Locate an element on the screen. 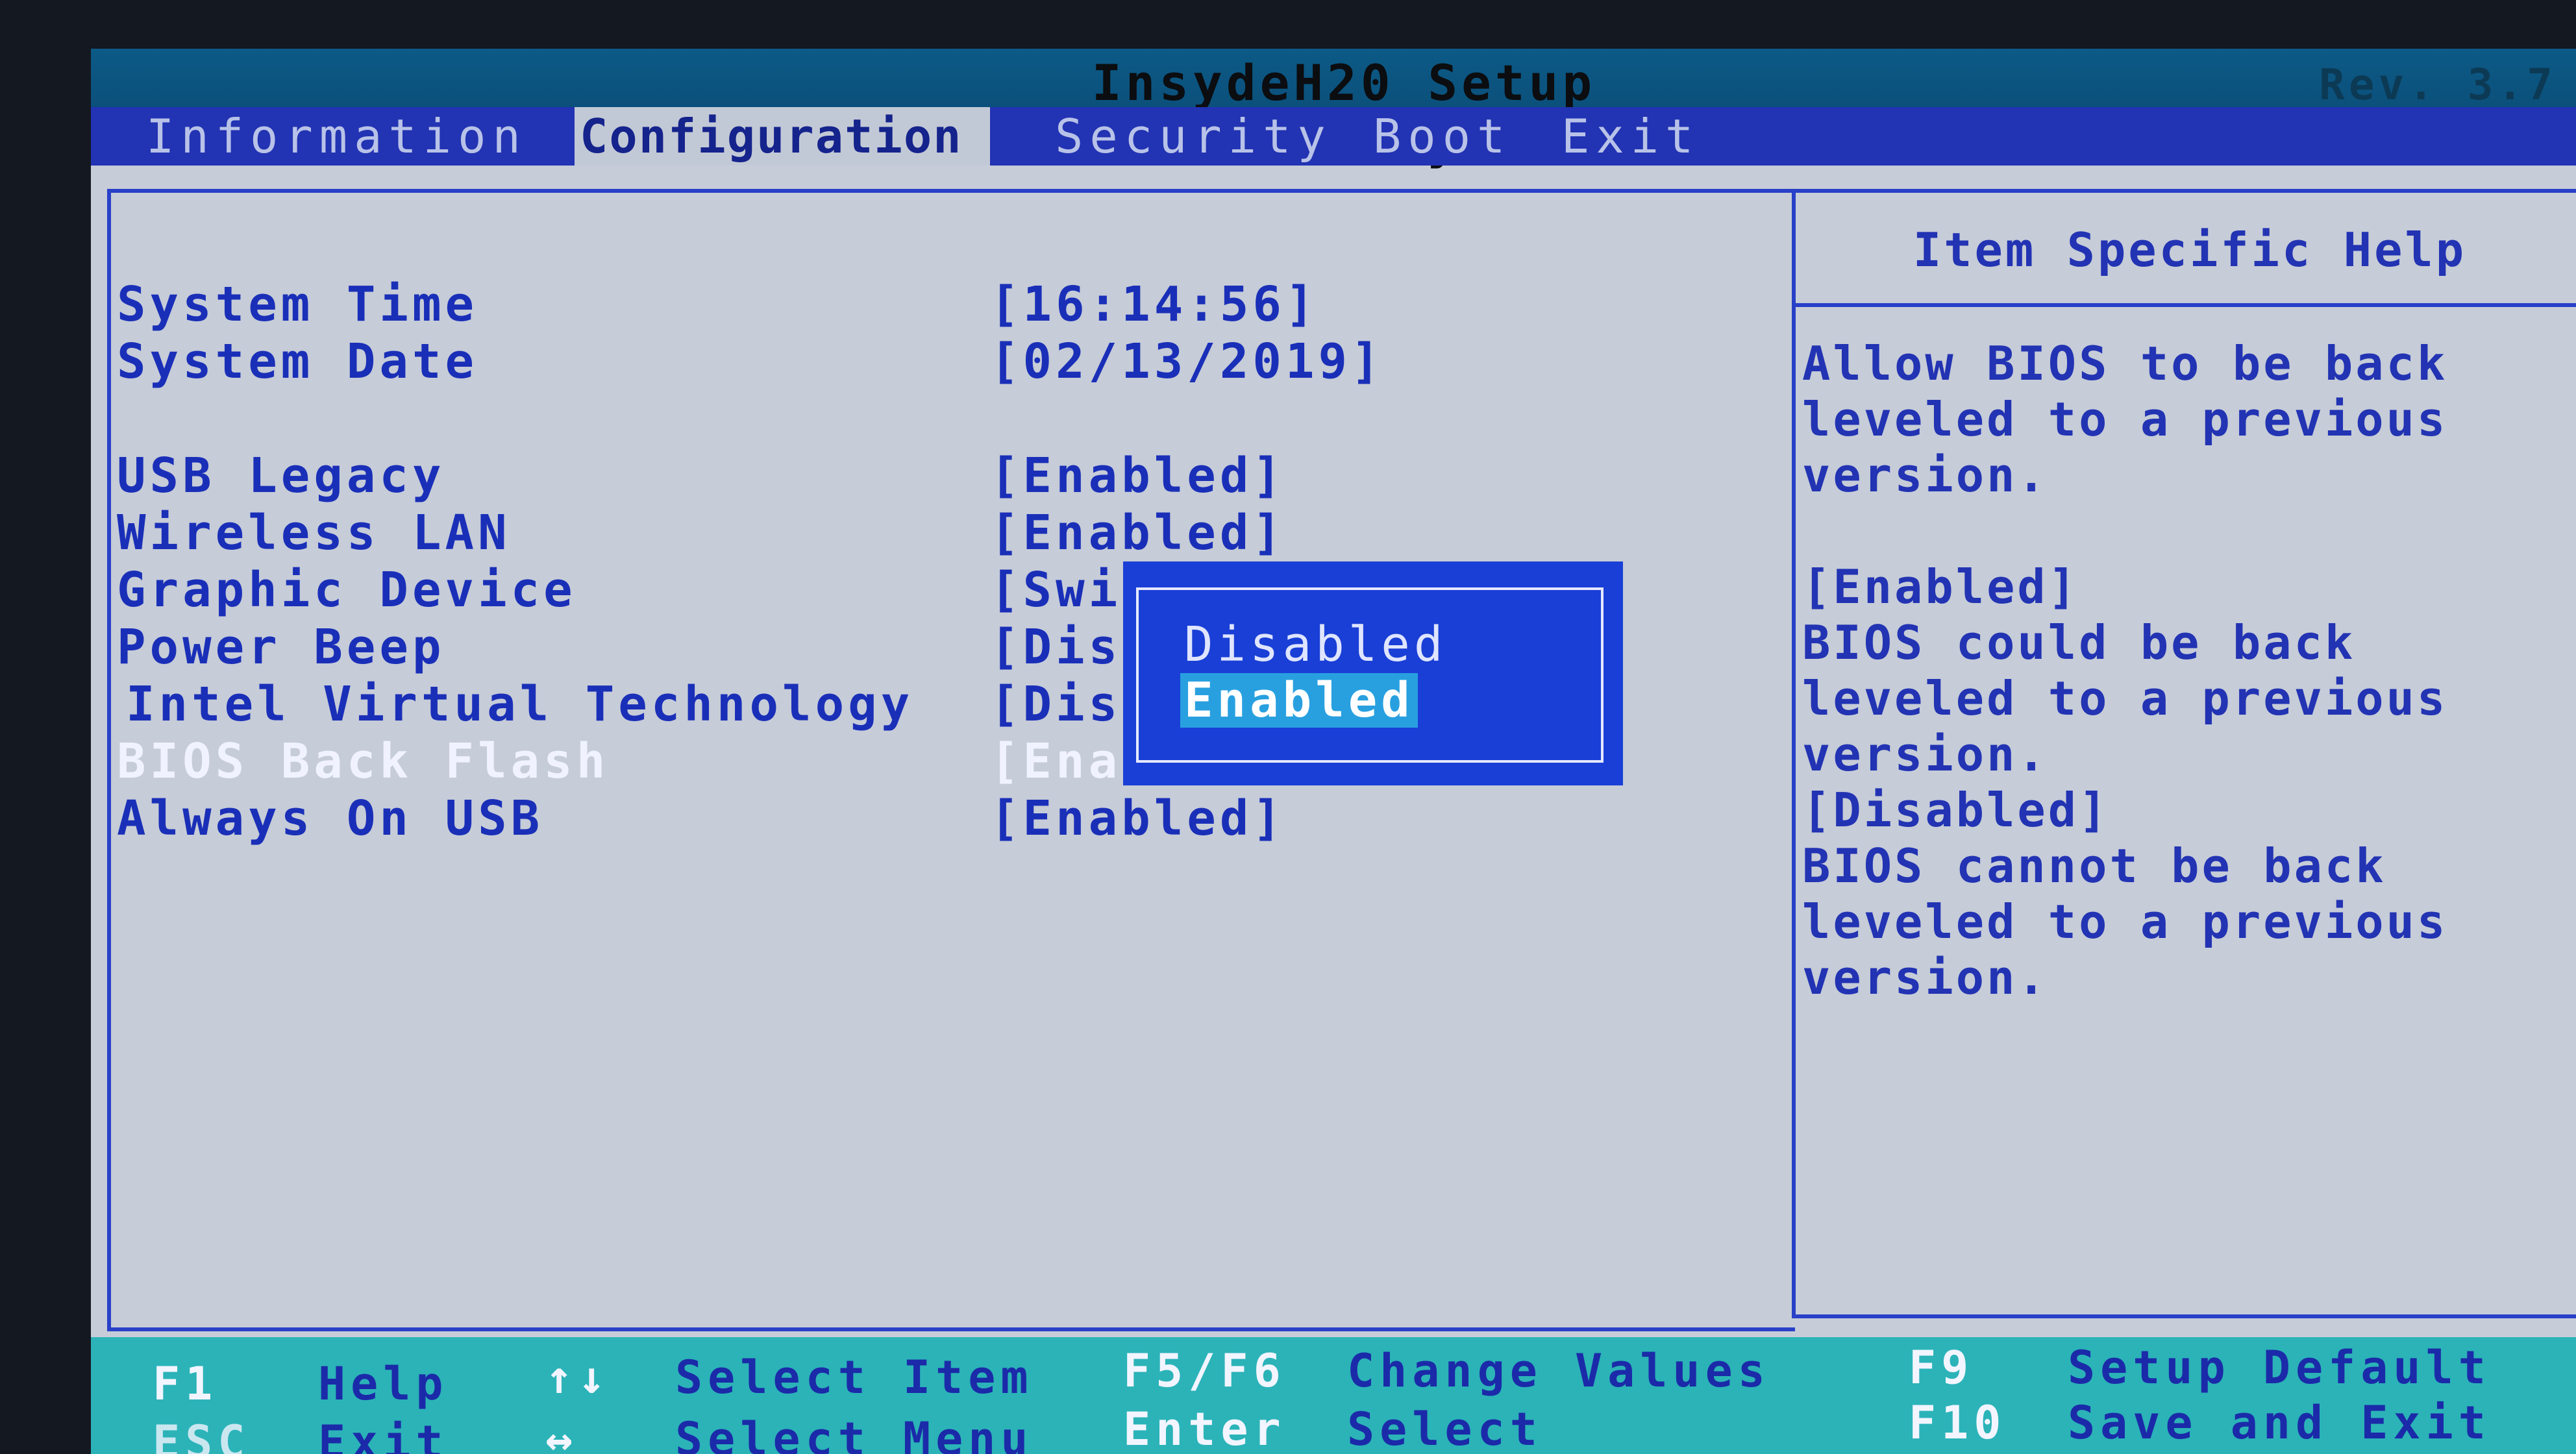 This screenshot has width=2576, height=1454. tab-security: Security is located at coordinates (1191, 136).